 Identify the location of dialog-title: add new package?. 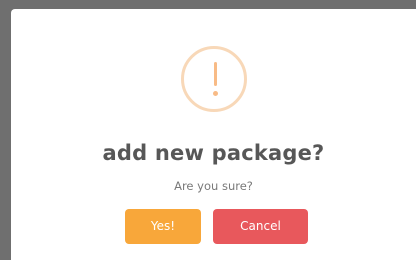
(213, 153).